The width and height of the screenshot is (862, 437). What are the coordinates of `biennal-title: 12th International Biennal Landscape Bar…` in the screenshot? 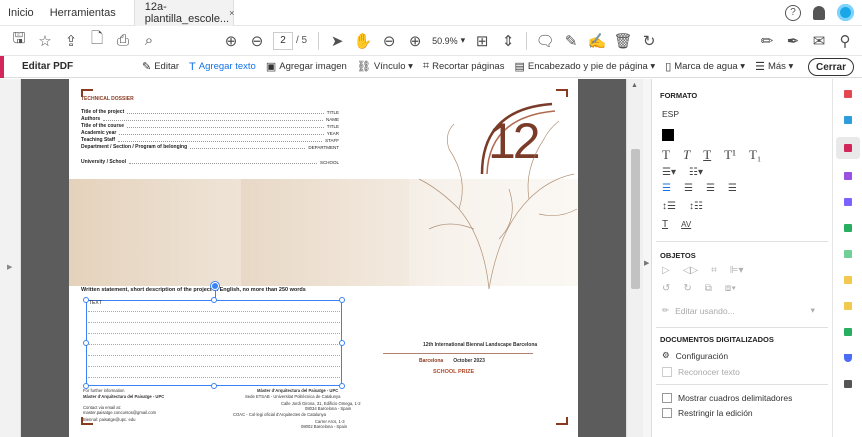 It's located at (480, 345).